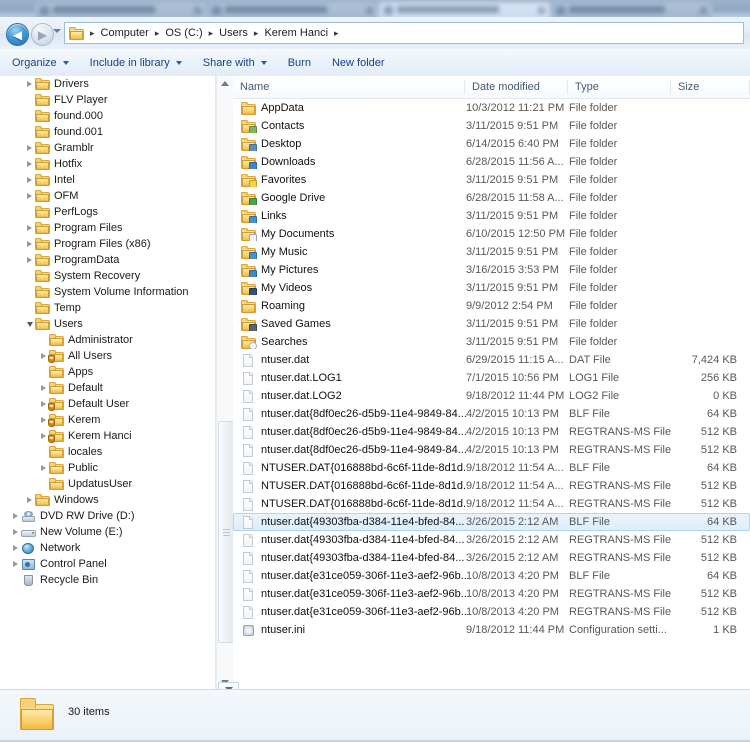 This screenshot has height=742, width=750. What do you see at coordinates (107, 84) in the screenshot?
I see `sidebar-item-drivers: Drivers` at bounding box center [107, 84].